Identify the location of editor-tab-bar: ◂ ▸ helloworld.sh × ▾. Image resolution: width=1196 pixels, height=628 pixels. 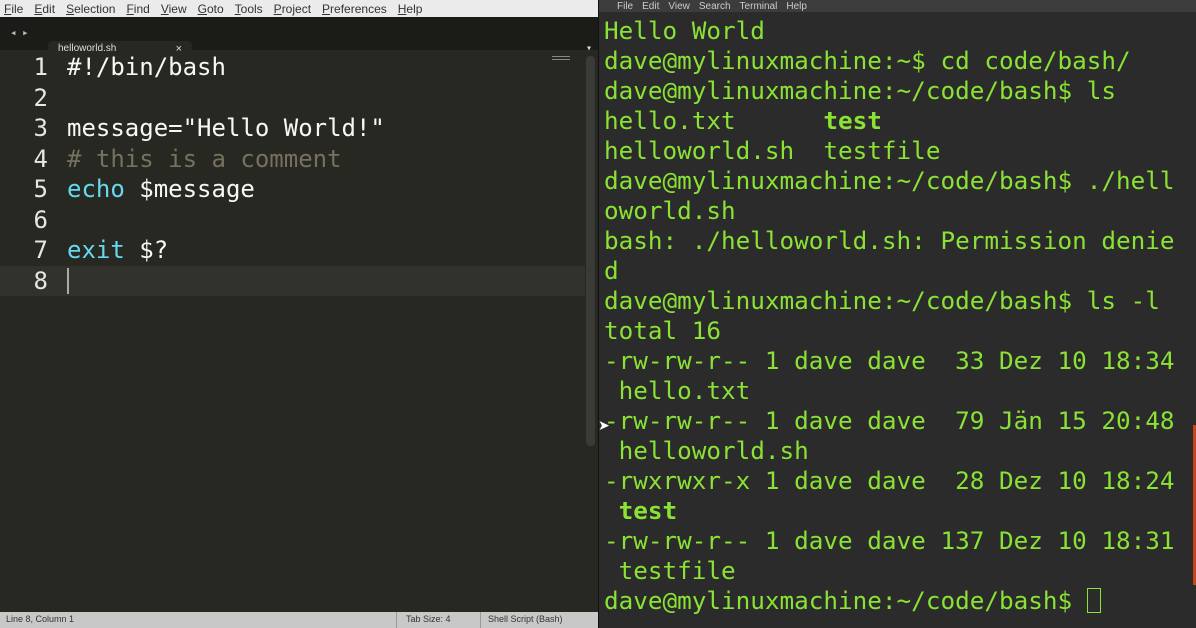
(299, 36).